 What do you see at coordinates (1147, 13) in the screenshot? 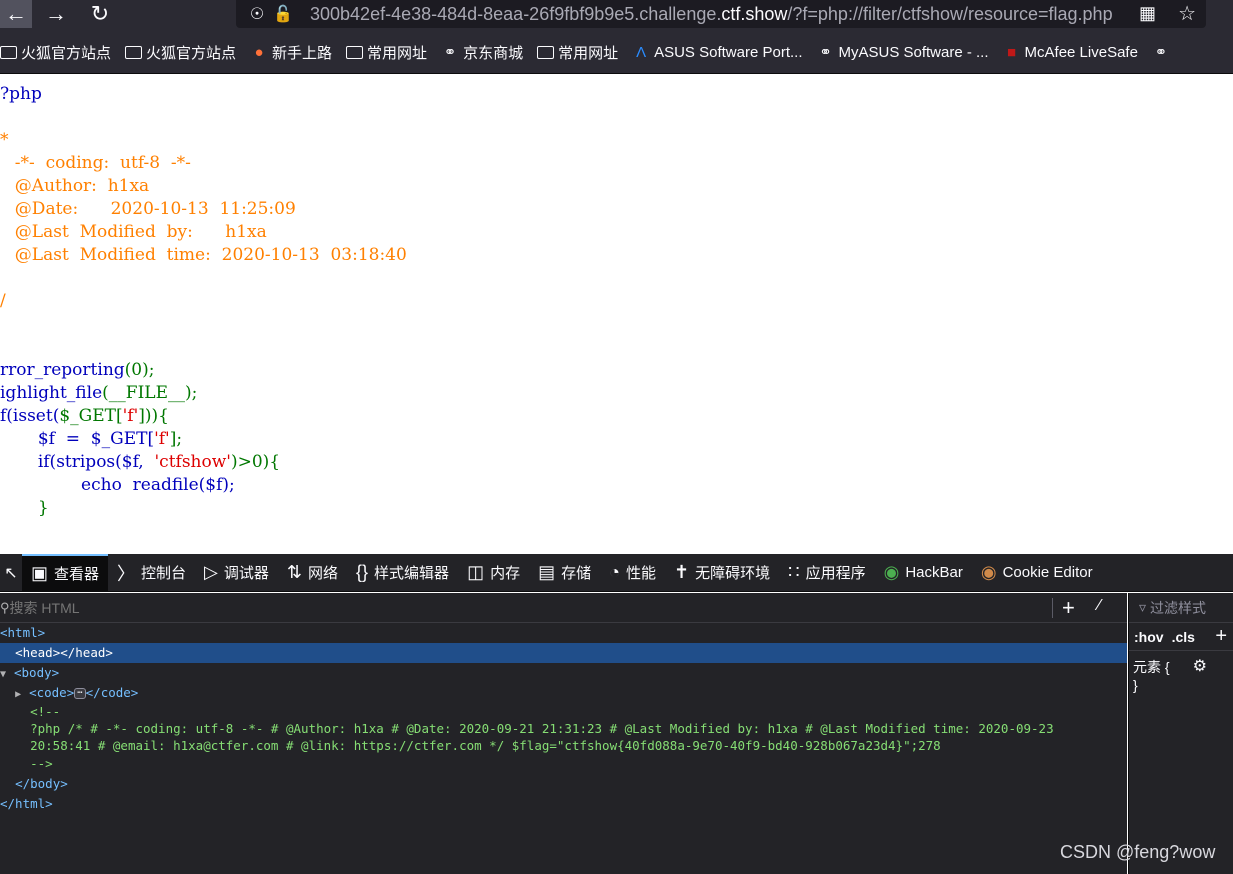
I see `qr-code-icon: ▦` at bounding box center [1147, 13].